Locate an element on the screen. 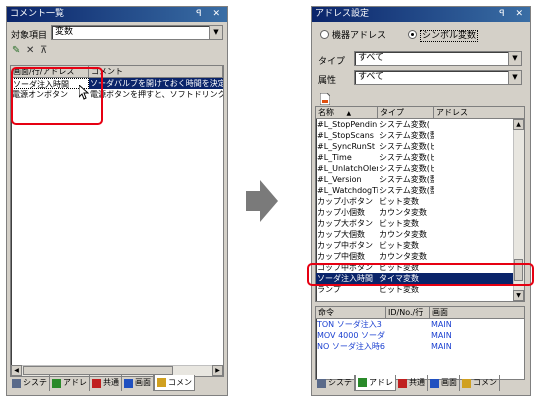 The height and width of the screenshot is (404, 540). radio-symbol-variable: シンボル変数 is located at coordinates (443, 35).